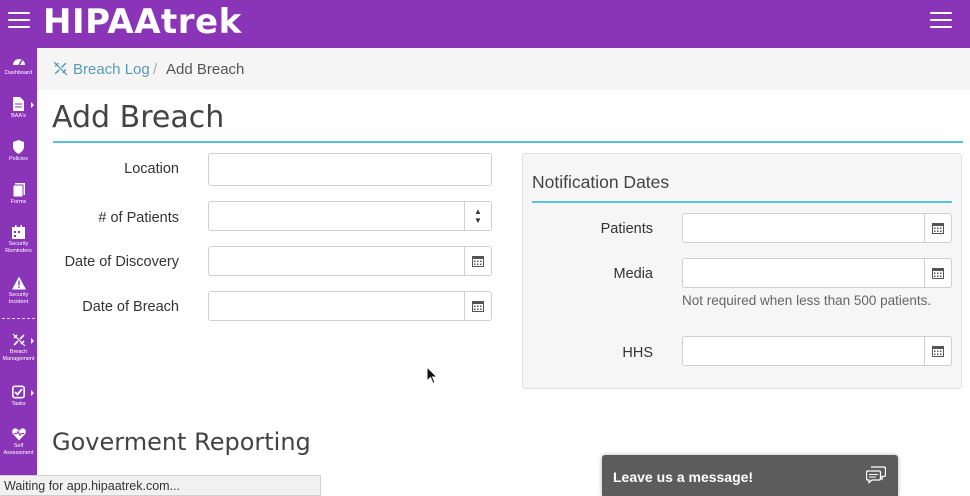 This screenshot has height=496, width=970. I want to click on patients-count-stepper: ▲ ▼, so click(350, 216).